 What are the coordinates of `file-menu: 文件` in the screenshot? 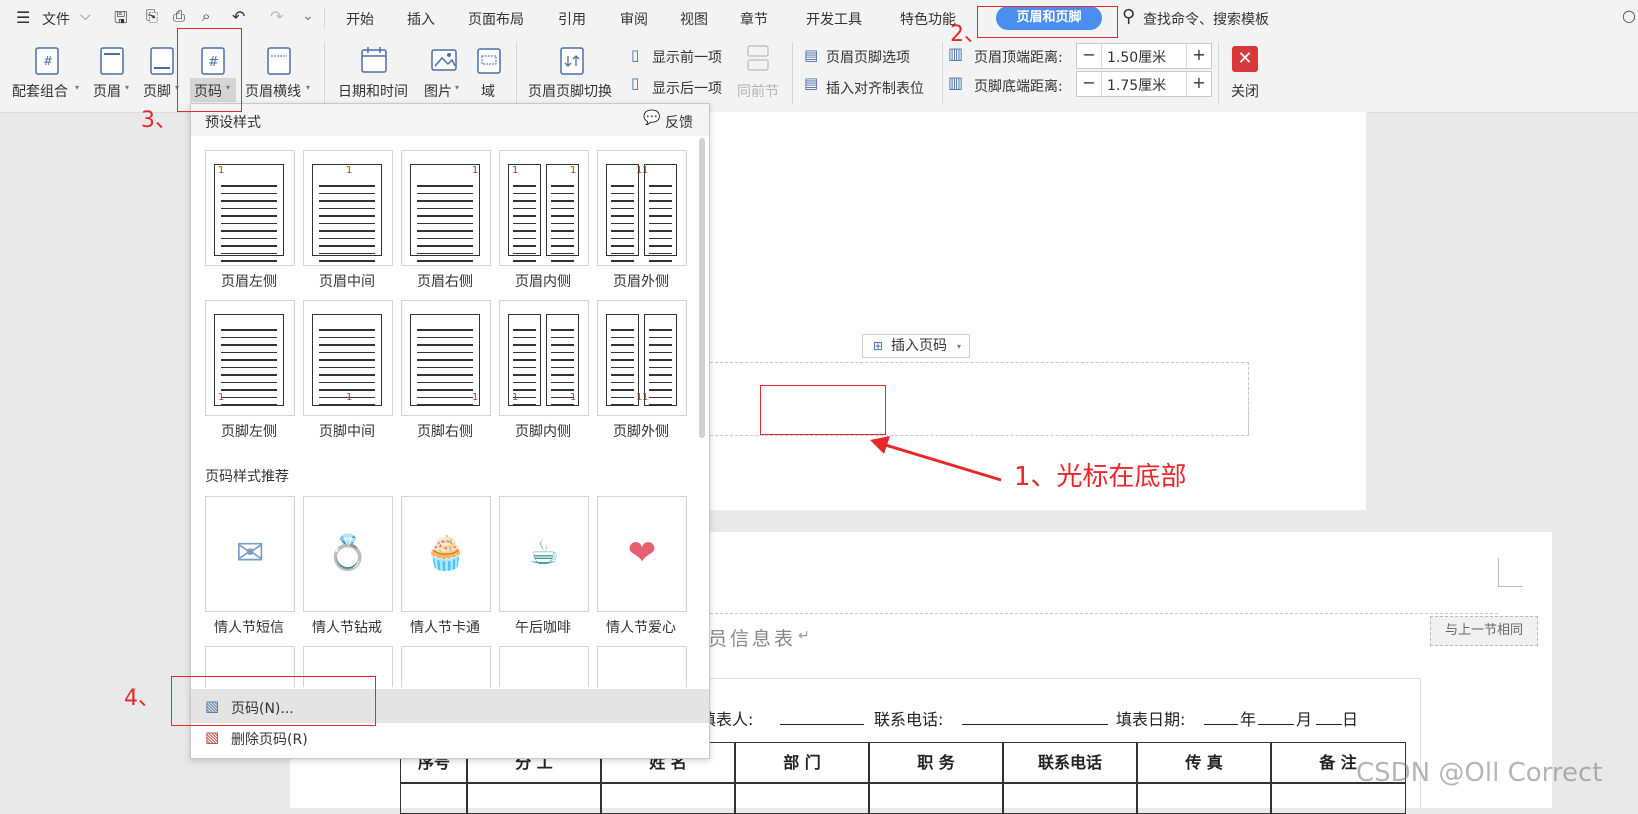 It's located at (56, 19).